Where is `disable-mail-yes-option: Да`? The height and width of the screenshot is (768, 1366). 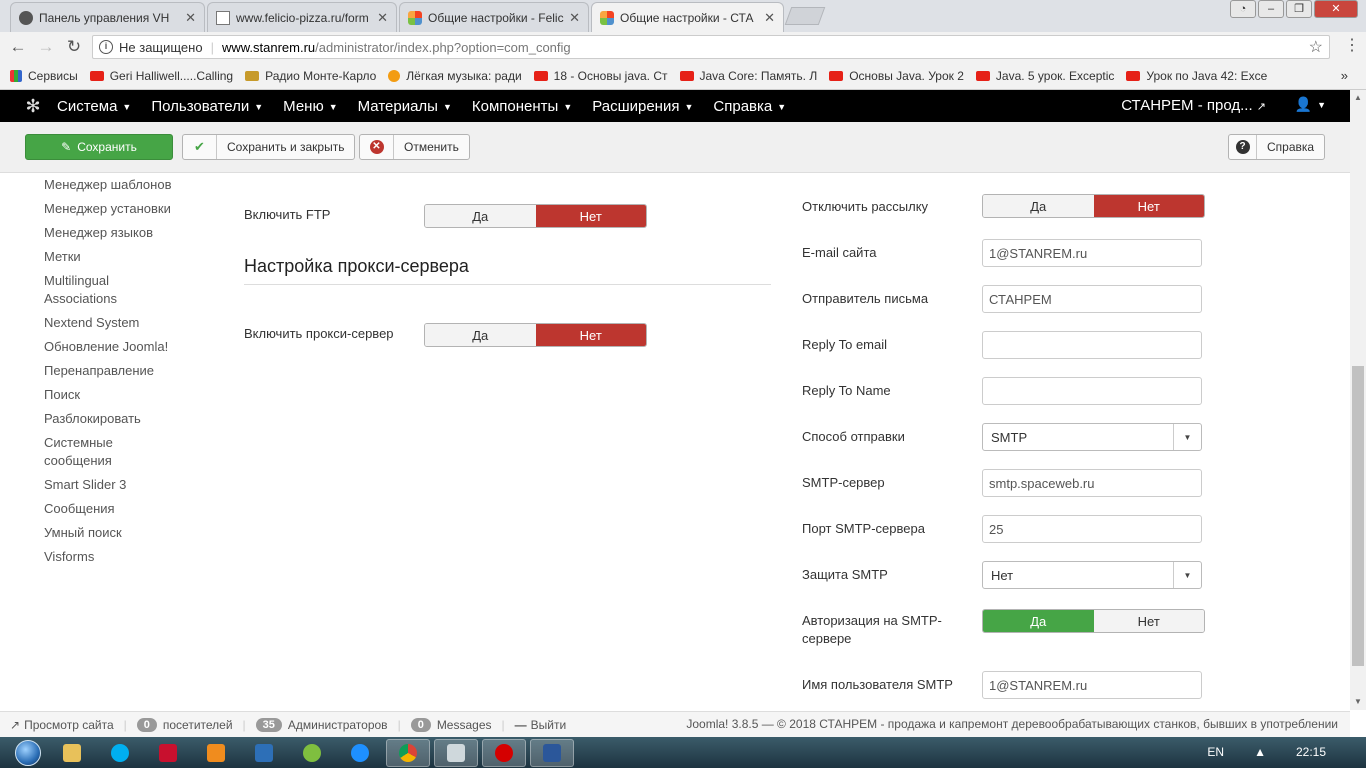
disable-mail-yes-option: Да is located at coordinates (1038, 206).